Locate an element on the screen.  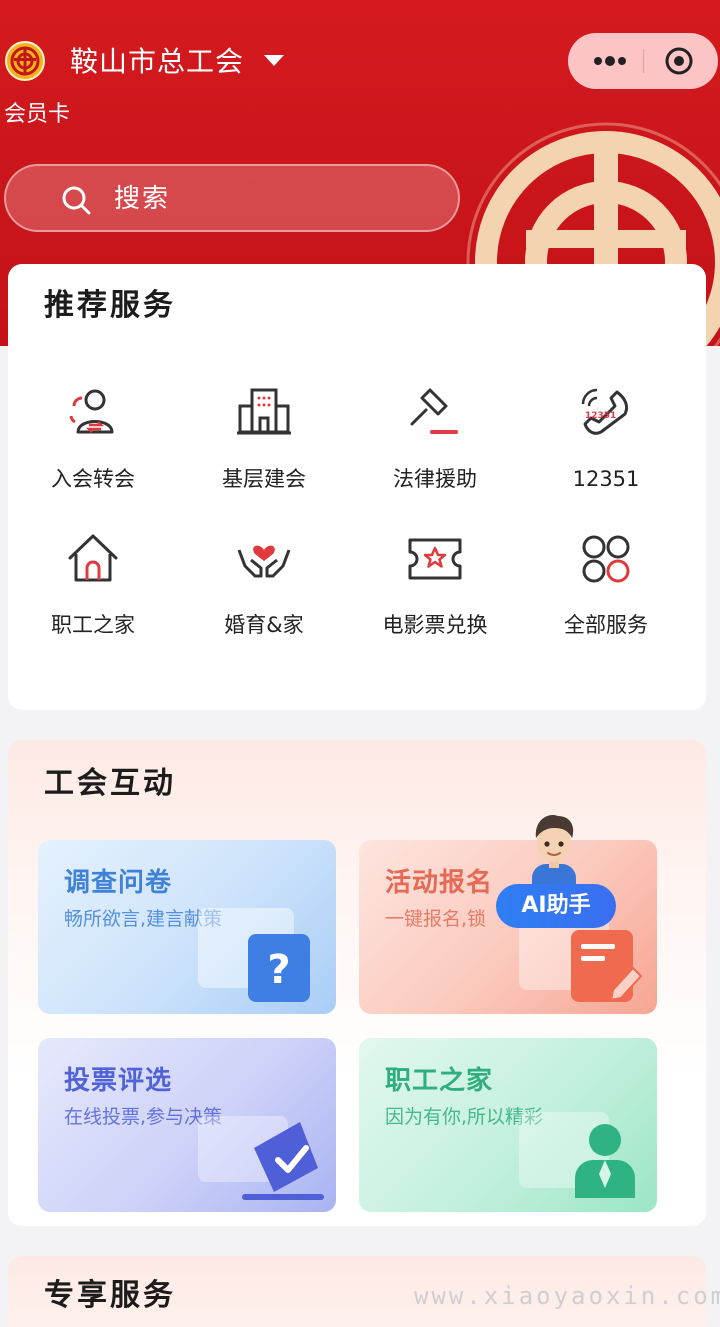
union-logo-icon is located at coordinates (25, 61).